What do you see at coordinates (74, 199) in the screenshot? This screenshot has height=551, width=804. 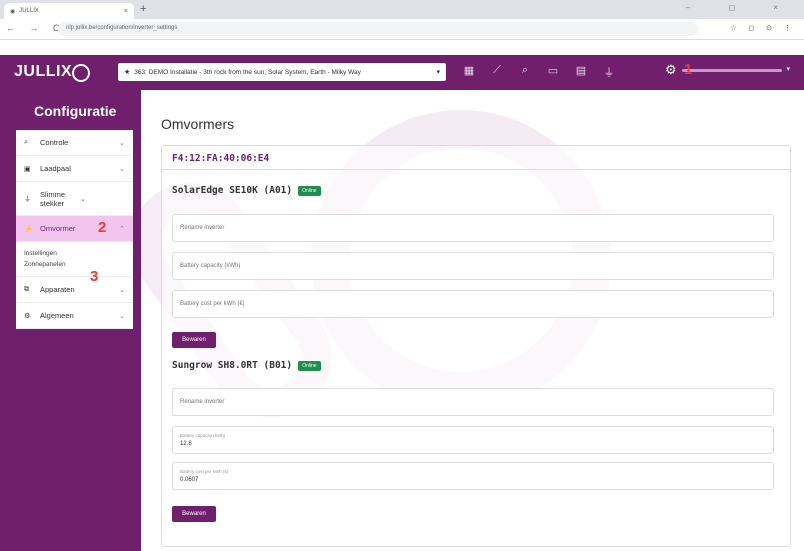 I see `sidebar-item-slimme-stekker: ⏚ Slimme stekker ⌄` at bounding box center [74, 199].